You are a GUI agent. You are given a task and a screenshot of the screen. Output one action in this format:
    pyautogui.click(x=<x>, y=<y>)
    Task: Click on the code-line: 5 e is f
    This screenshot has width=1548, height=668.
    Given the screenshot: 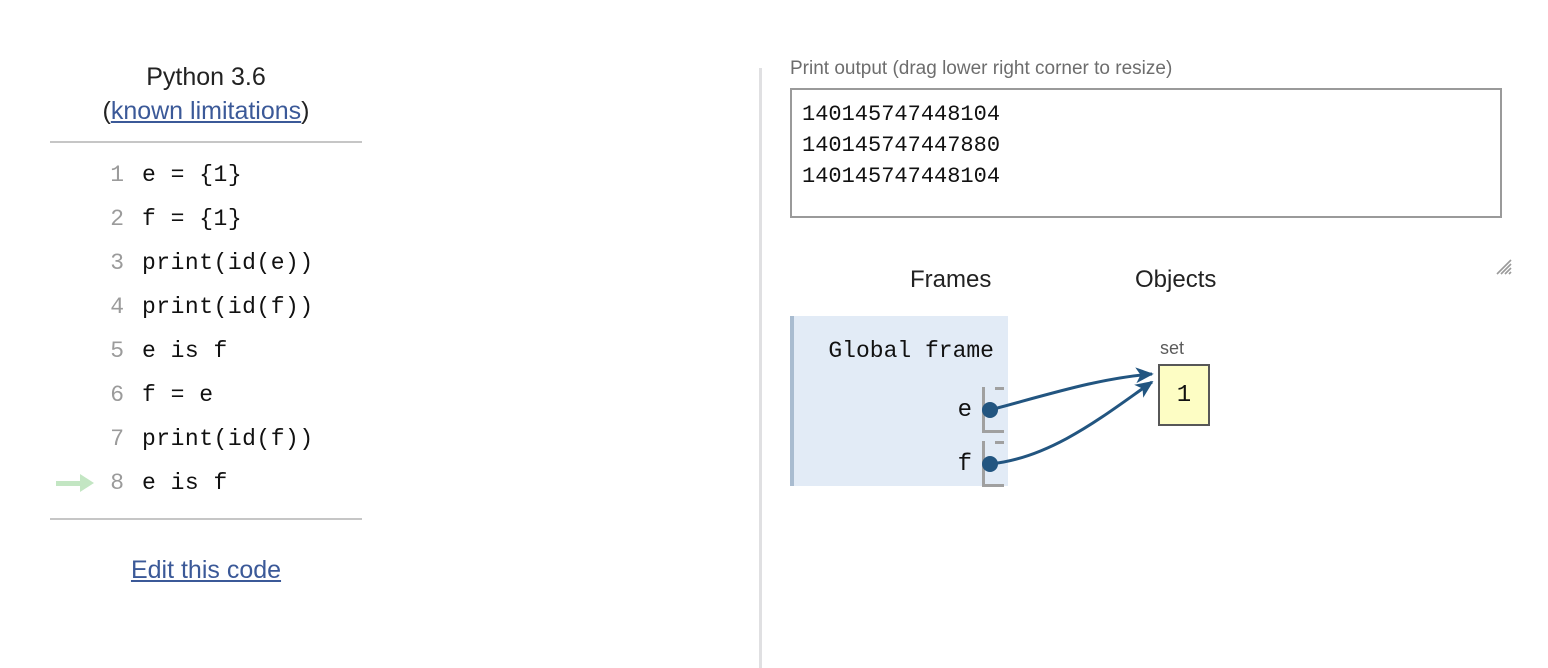 What is the action you would take?
    pyautogui.click(x=206, y=351)
    